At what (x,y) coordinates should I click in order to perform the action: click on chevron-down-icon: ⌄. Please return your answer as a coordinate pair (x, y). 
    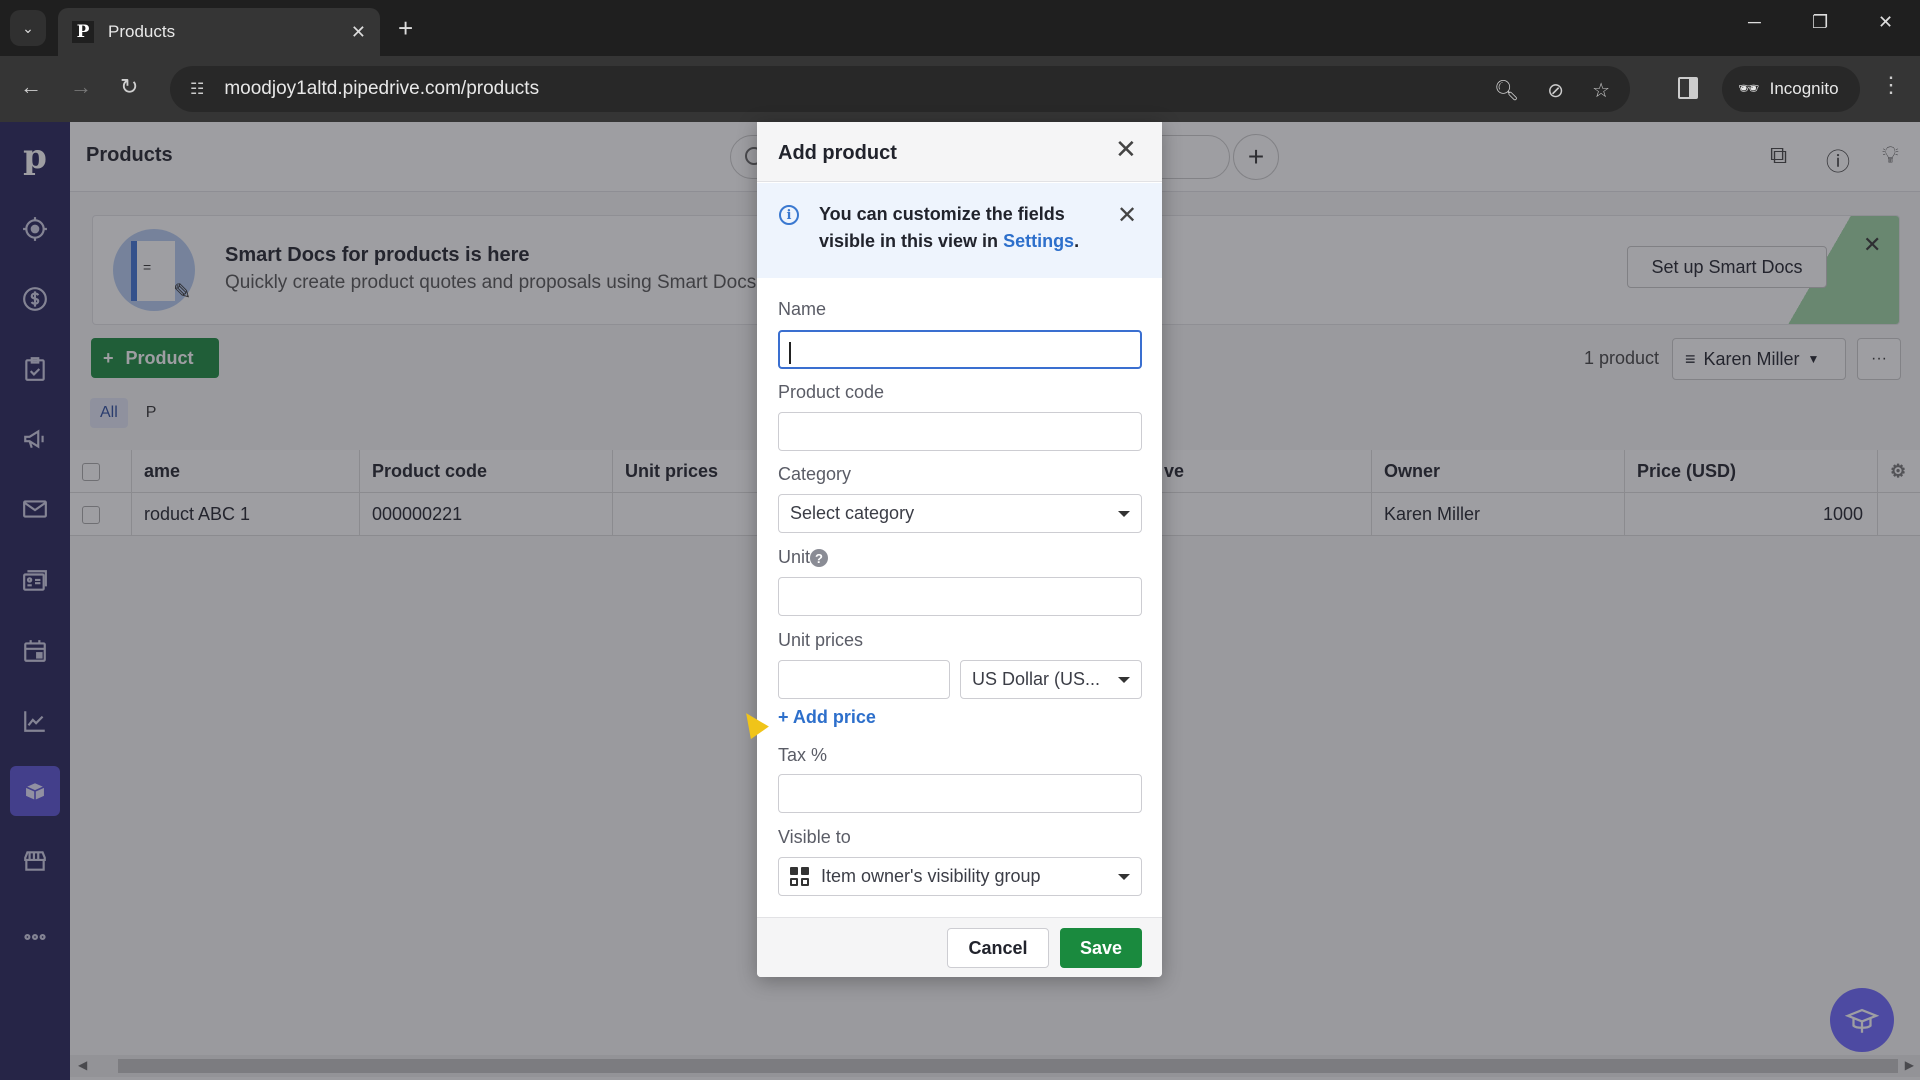
    Looking at the image, I should click on (28, 27).